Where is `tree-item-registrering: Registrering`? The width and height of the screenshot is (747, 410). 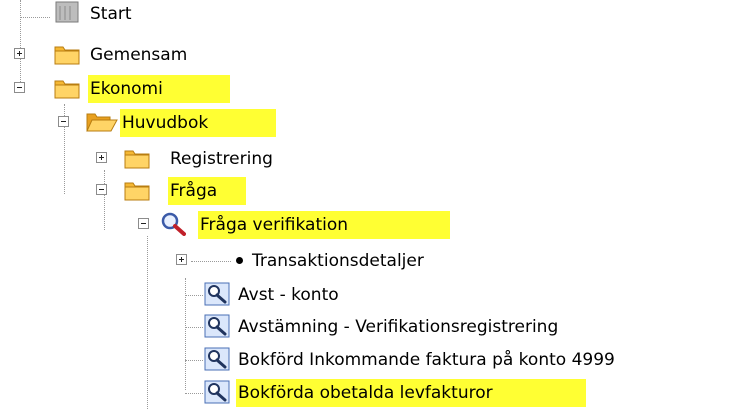 tree-item-registrering: Registrering is located at coordinates (373, 159).